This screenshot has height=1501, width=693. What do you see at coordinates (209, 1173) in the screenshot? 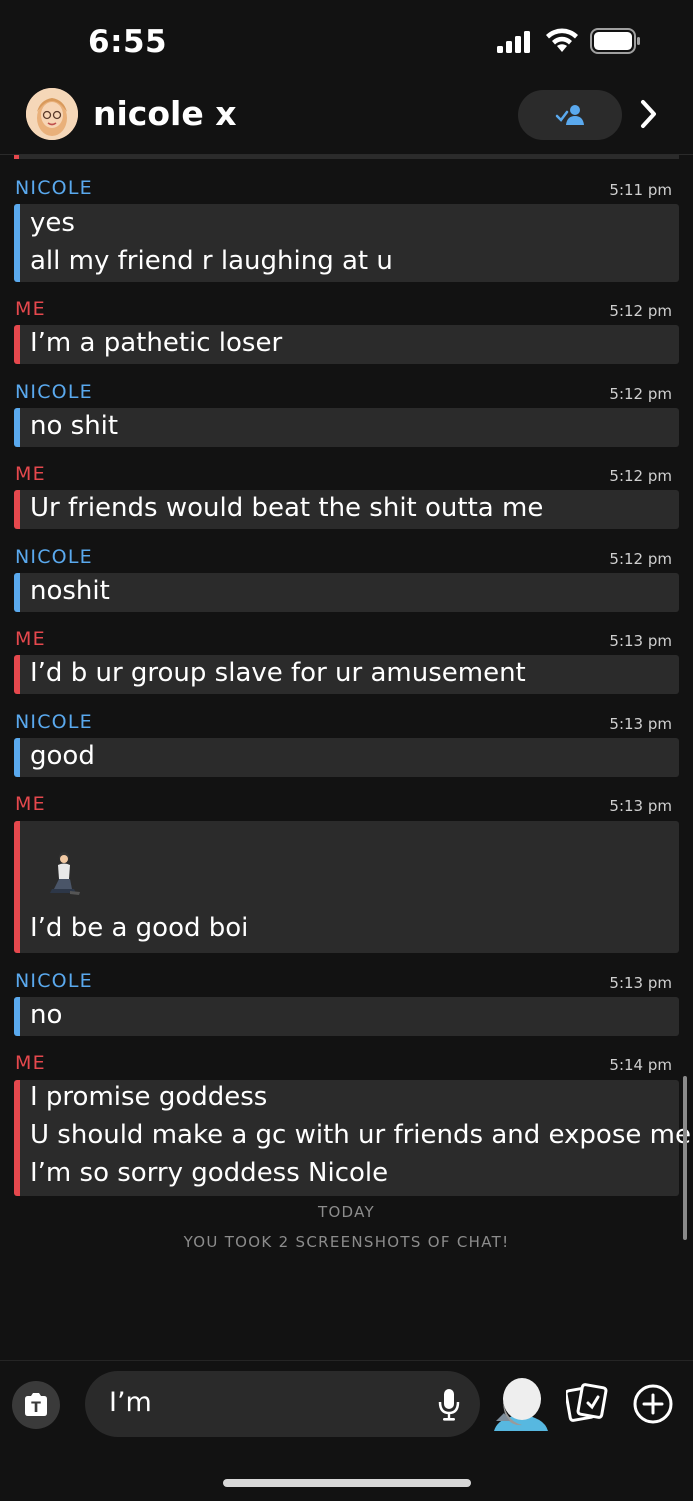
I see `message-text: I’m so sorry goddess Nicole` at bounding box center [209, 1173].